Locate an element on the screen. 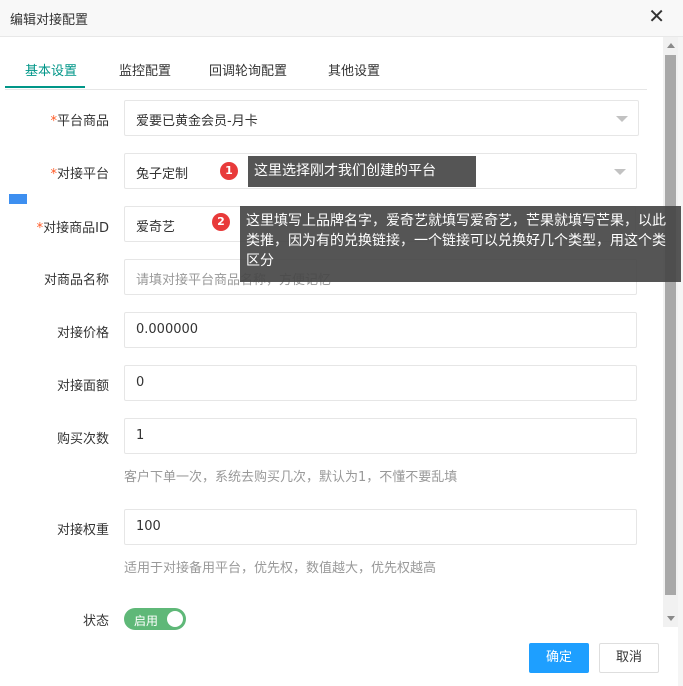  annotation-badge-1: 1 is located at coordinates (229, 171).